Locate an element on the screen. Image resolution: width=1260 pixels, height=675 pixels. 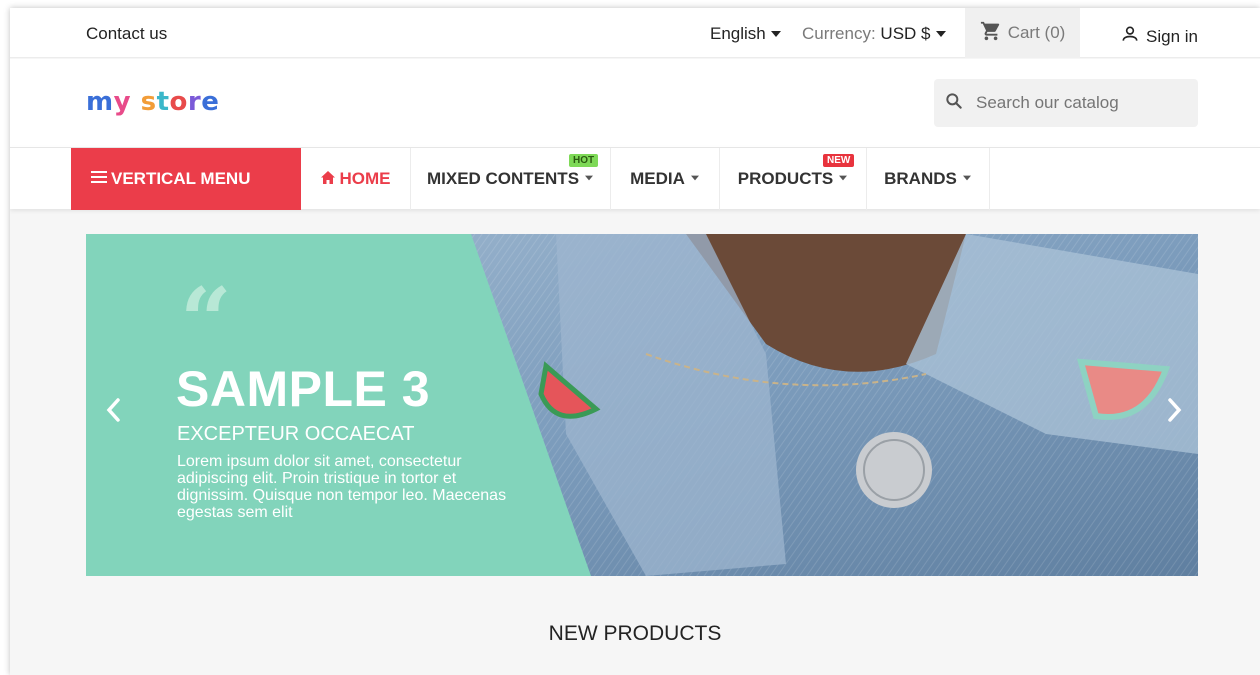
nav-item-label: HOME is located at coordinates (365, 178).